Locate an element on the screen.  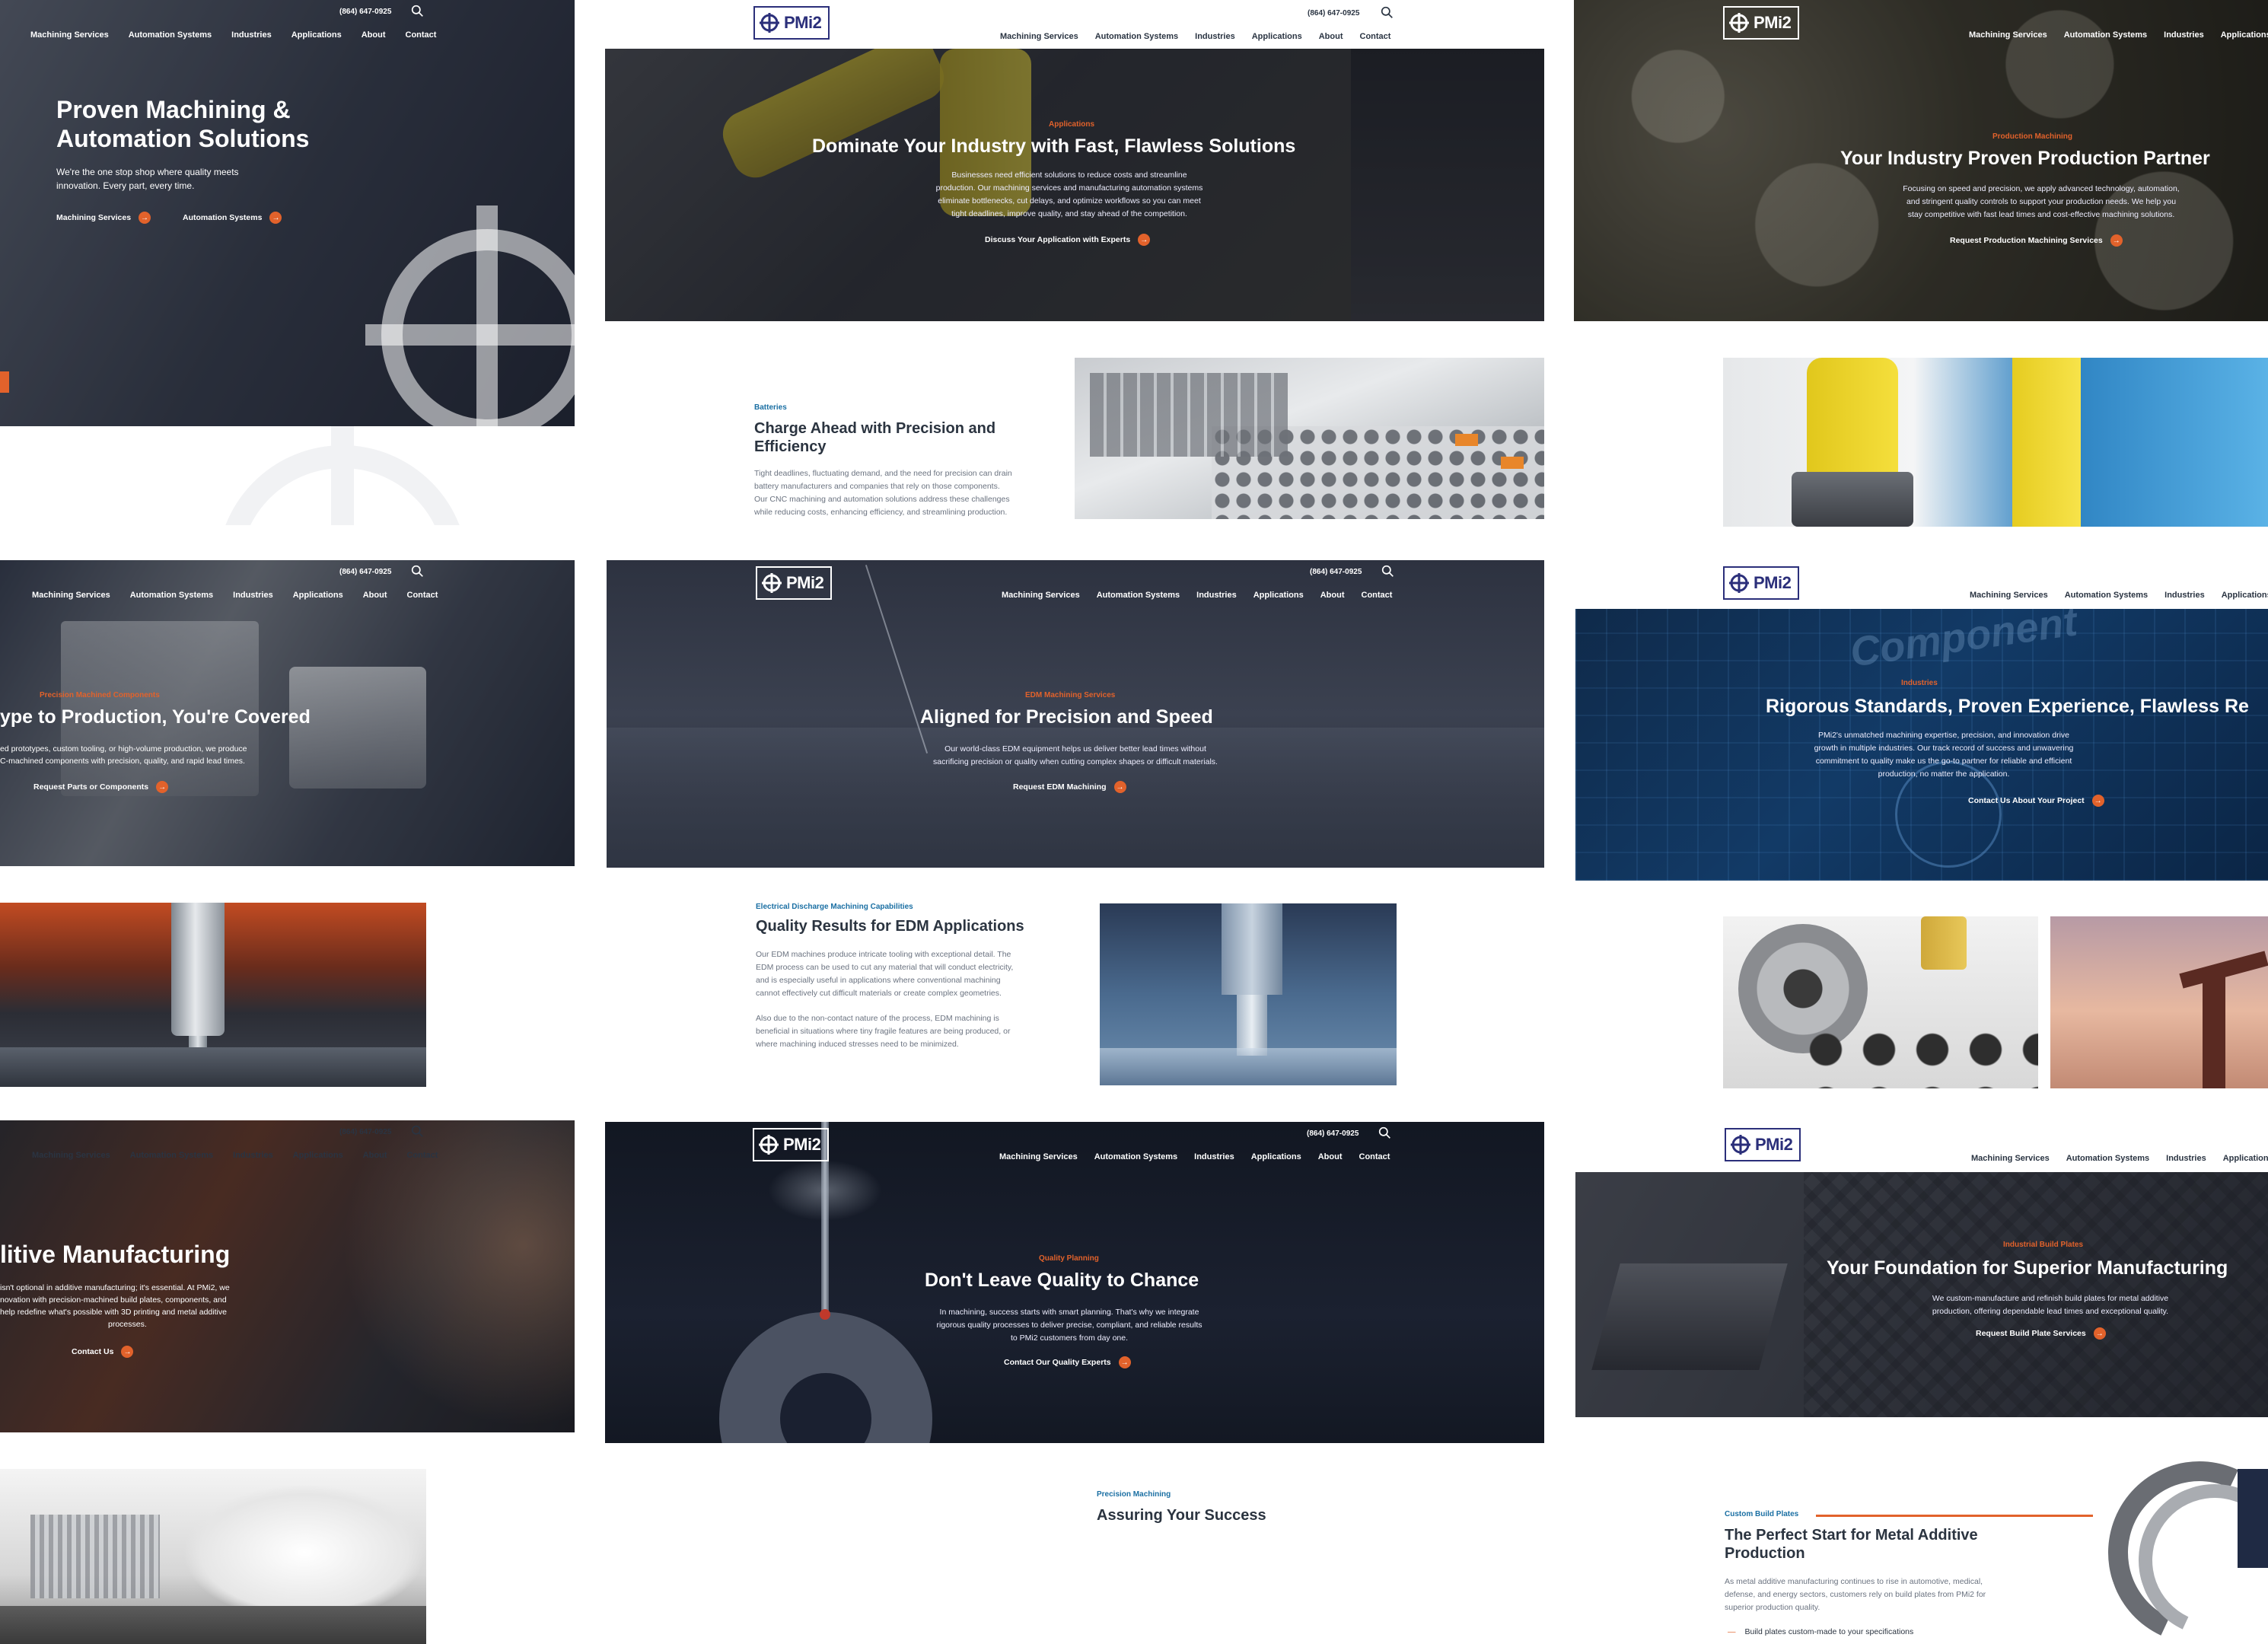
side-tab is located at coordinates (4, 382).